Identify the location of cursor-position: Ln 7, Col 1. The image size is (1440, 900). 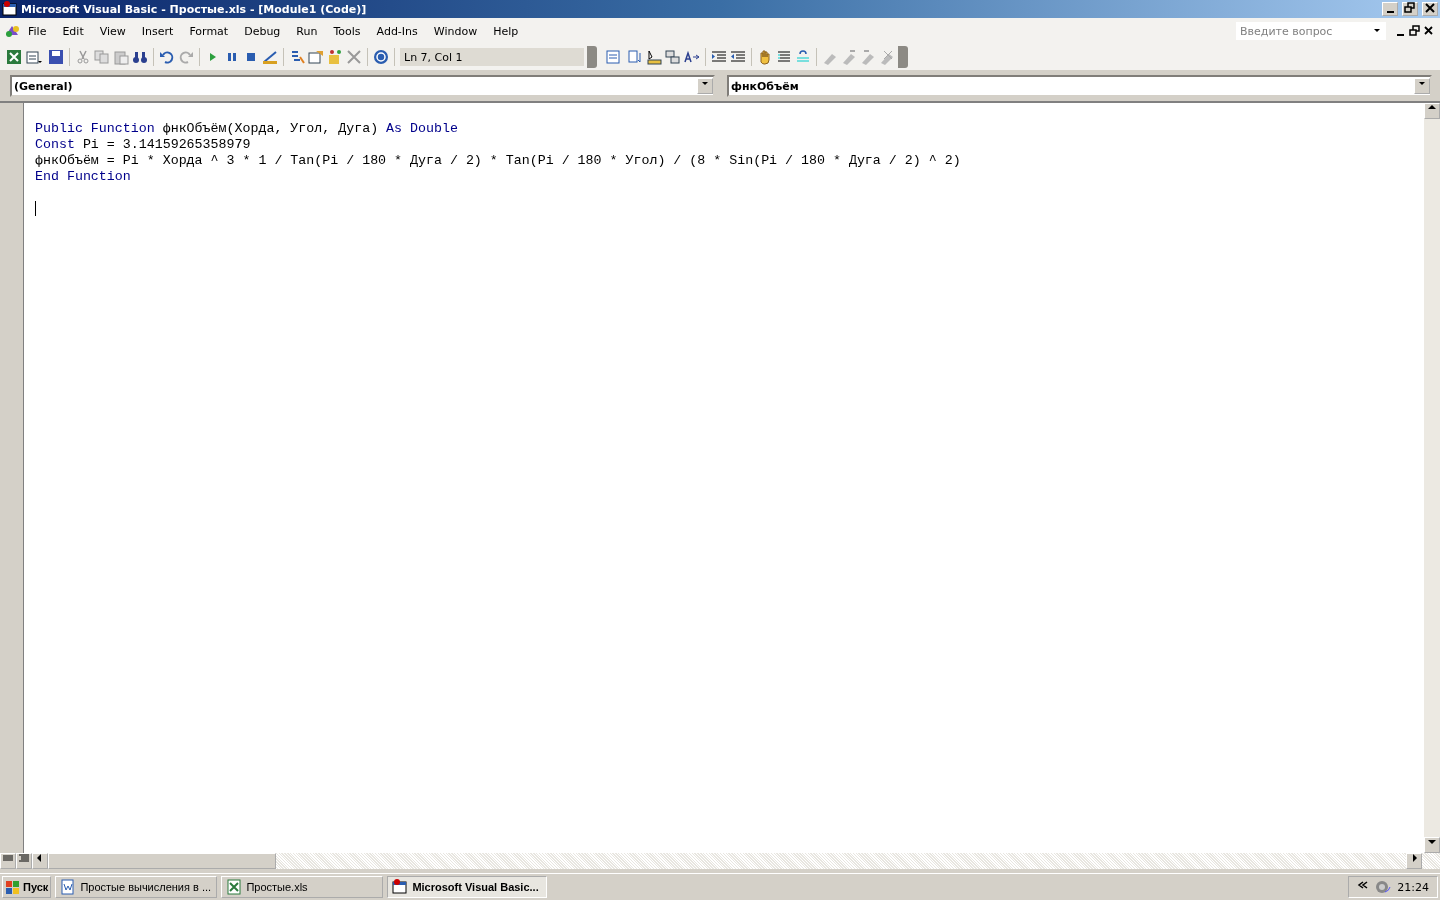
(492, 57).